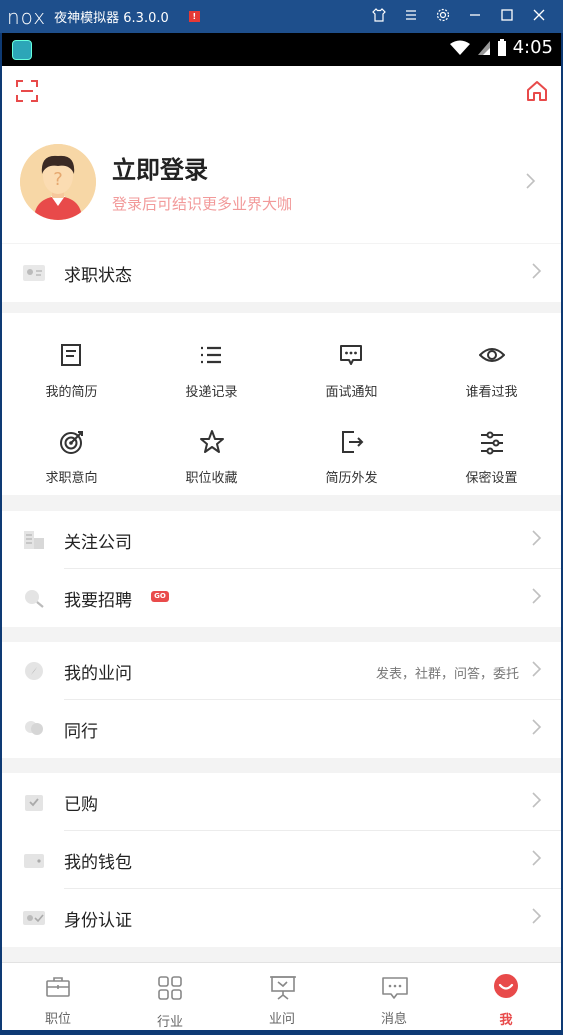  What do you see at coordinates (211, 355) in the screenshot?
I see `list-icon` at bounding box center [211, 355].